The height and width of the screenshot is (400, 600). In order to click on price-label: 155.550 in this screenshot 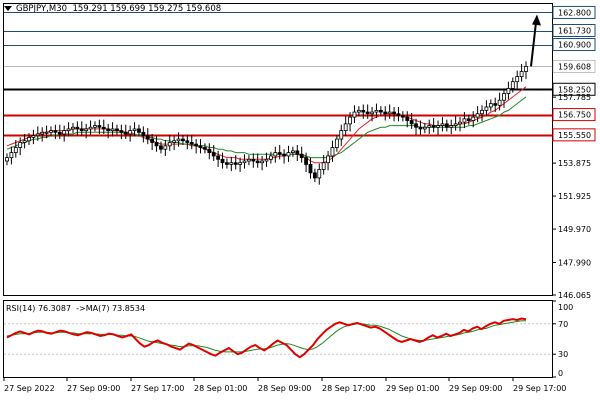, I will do `click(574, 135)`.